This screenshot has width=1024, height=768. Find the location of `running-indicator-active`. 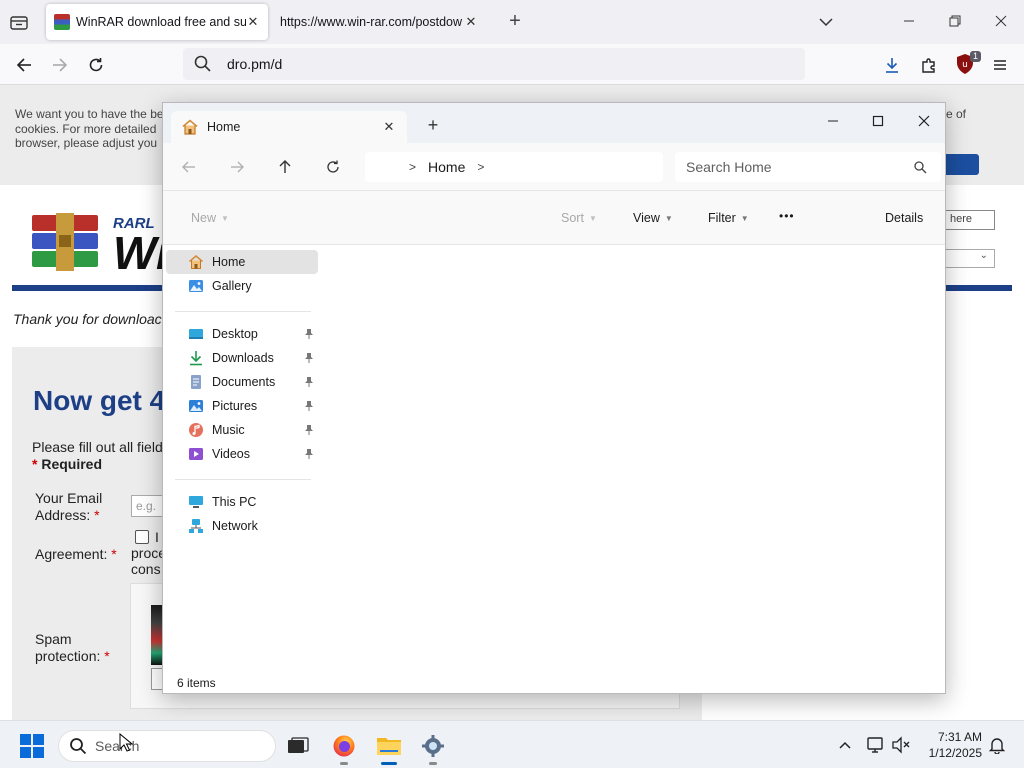

running-indicator-active is located at coordinates (389, 763).